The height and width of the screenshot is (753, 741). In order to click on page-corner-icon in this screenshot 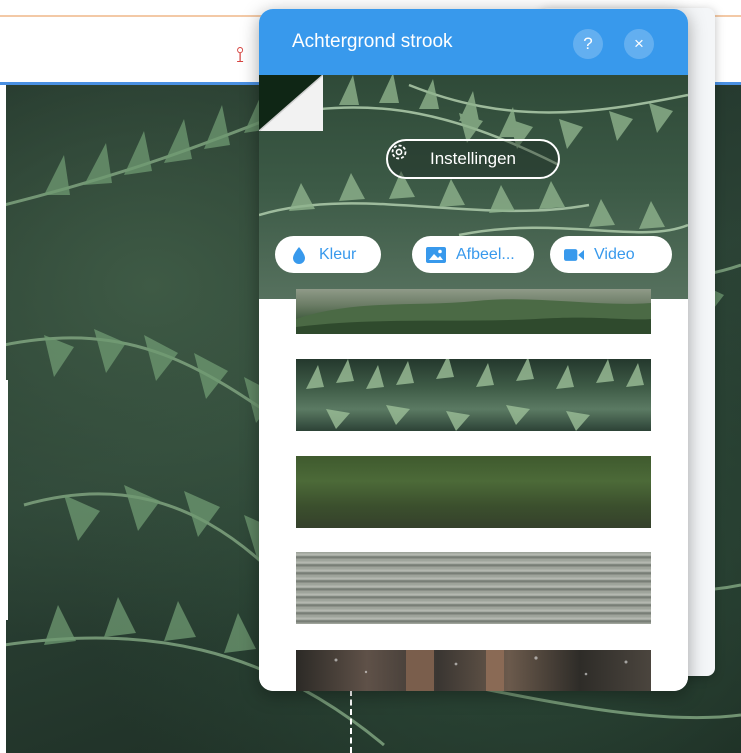, I will do `click(291, 103)`.